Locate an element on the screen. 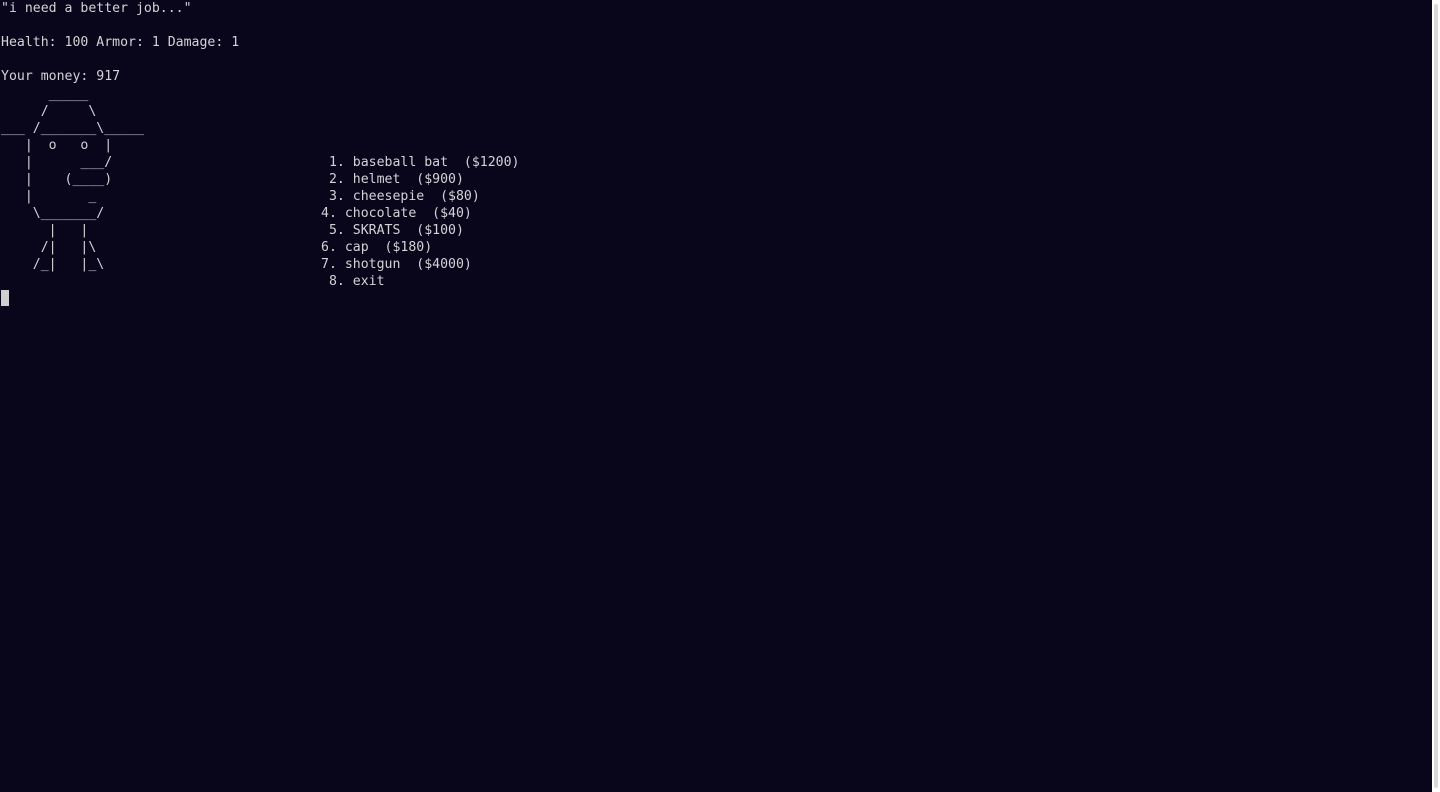  scrollbar-thumb is located at coordinates (1436, 396).